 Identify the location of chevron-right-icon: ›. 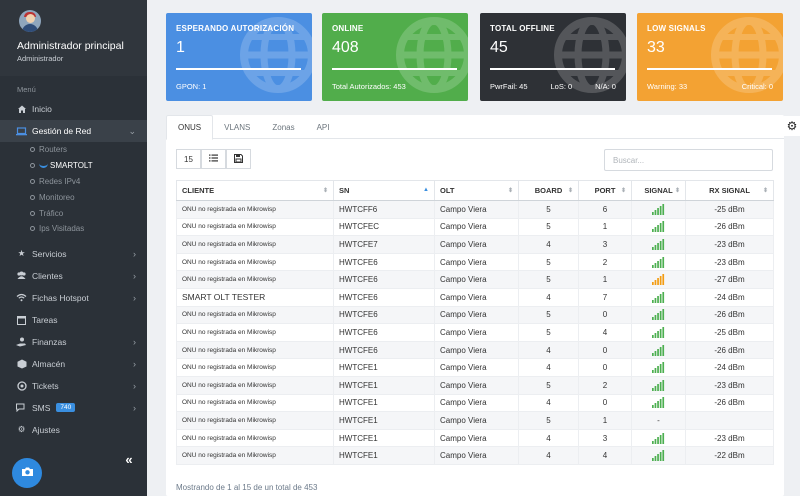
(134, 363).